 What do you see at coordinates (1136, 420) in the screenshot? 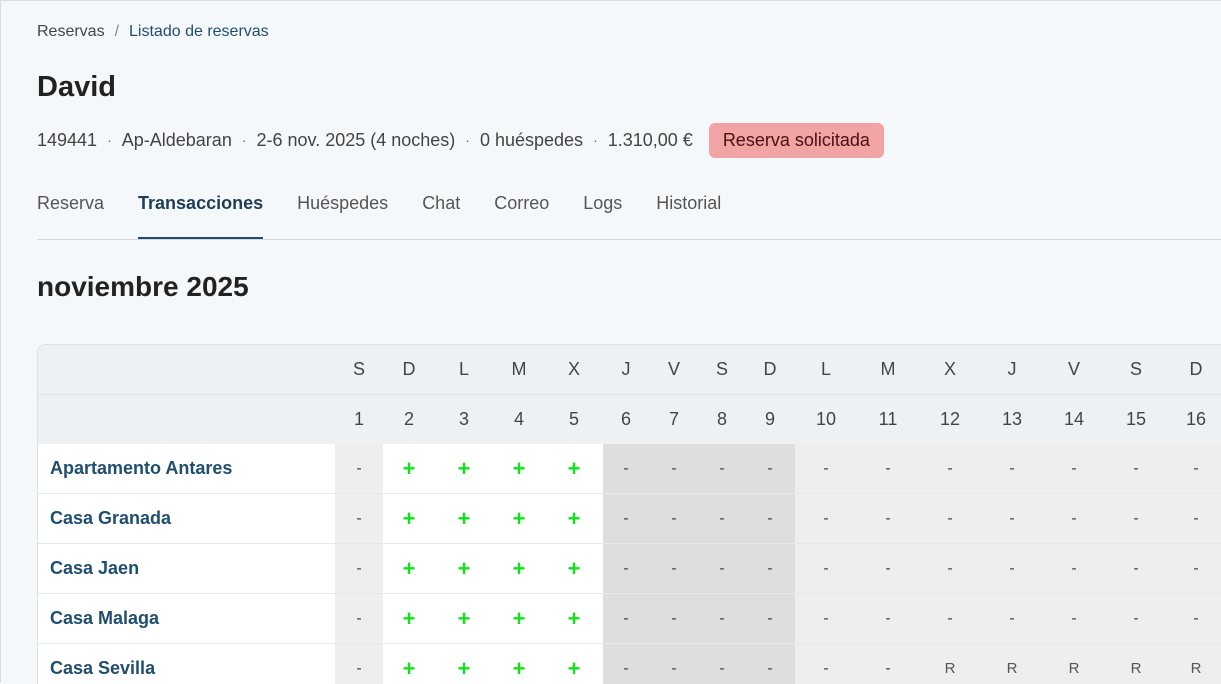
I see `day-number: 15` at bounding box center [1136, 420].